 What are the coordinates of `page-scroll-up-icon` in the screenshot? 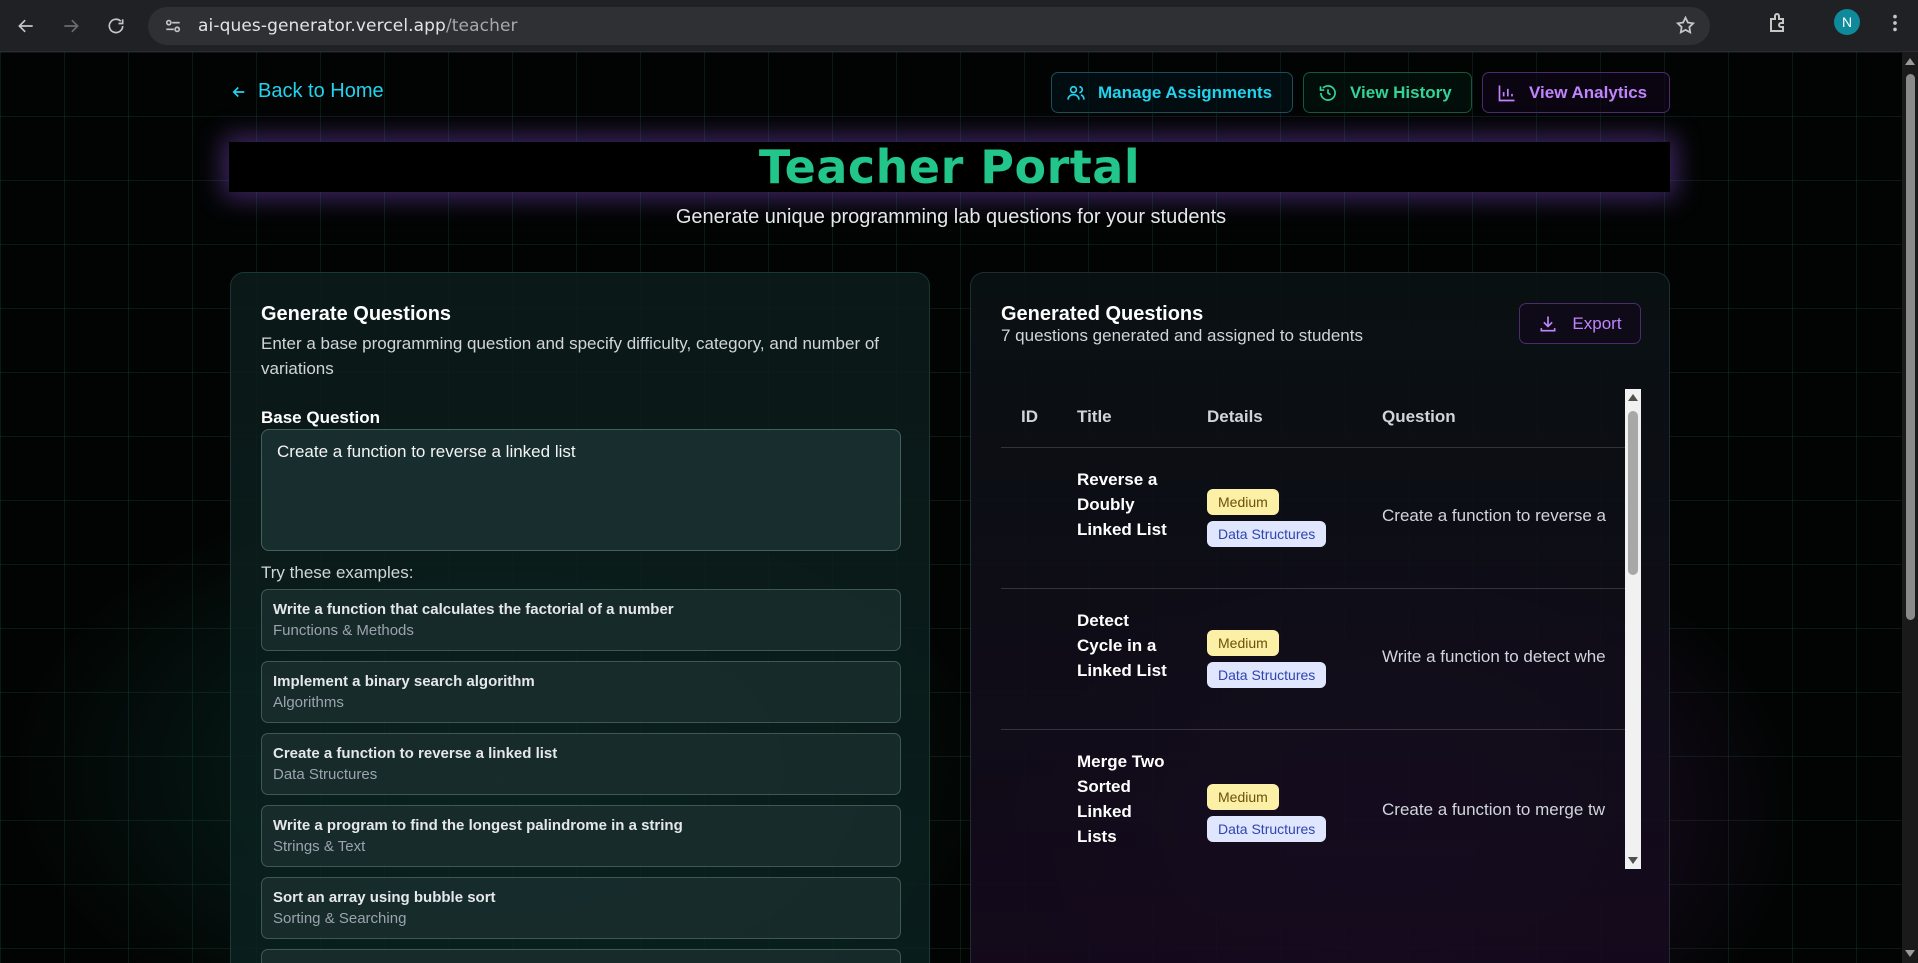 It's located at (1910, 61).